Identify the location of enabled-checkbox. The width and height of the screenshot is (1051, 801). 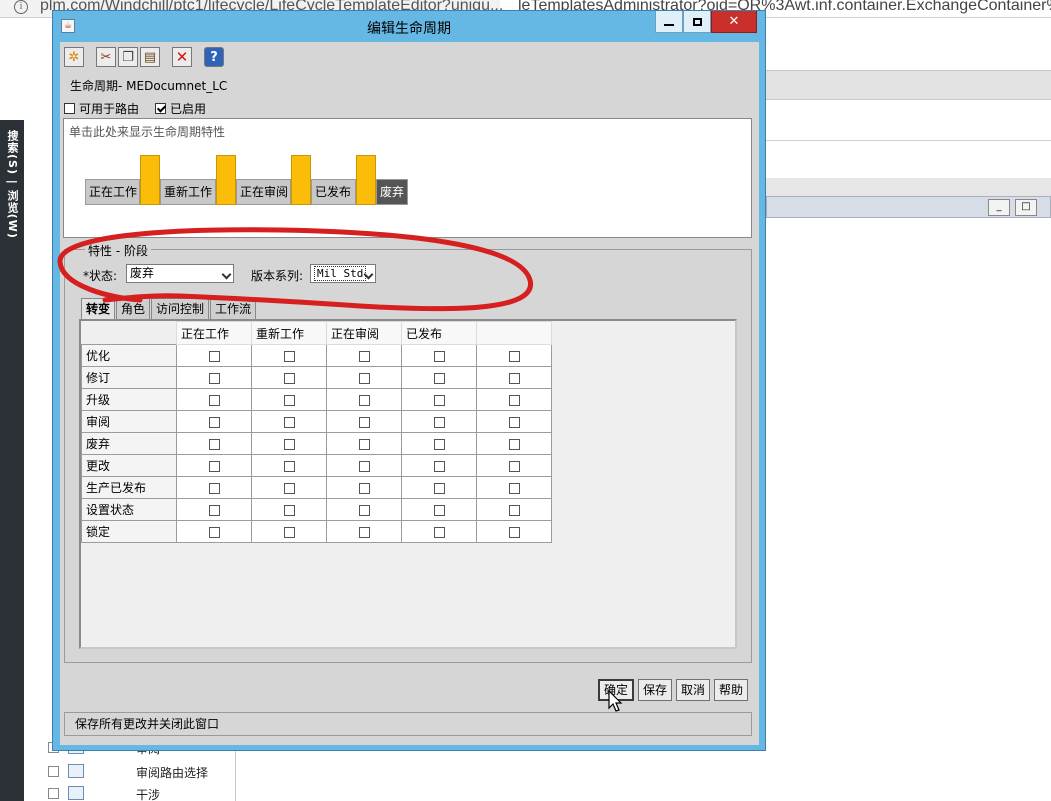
(161, 108).